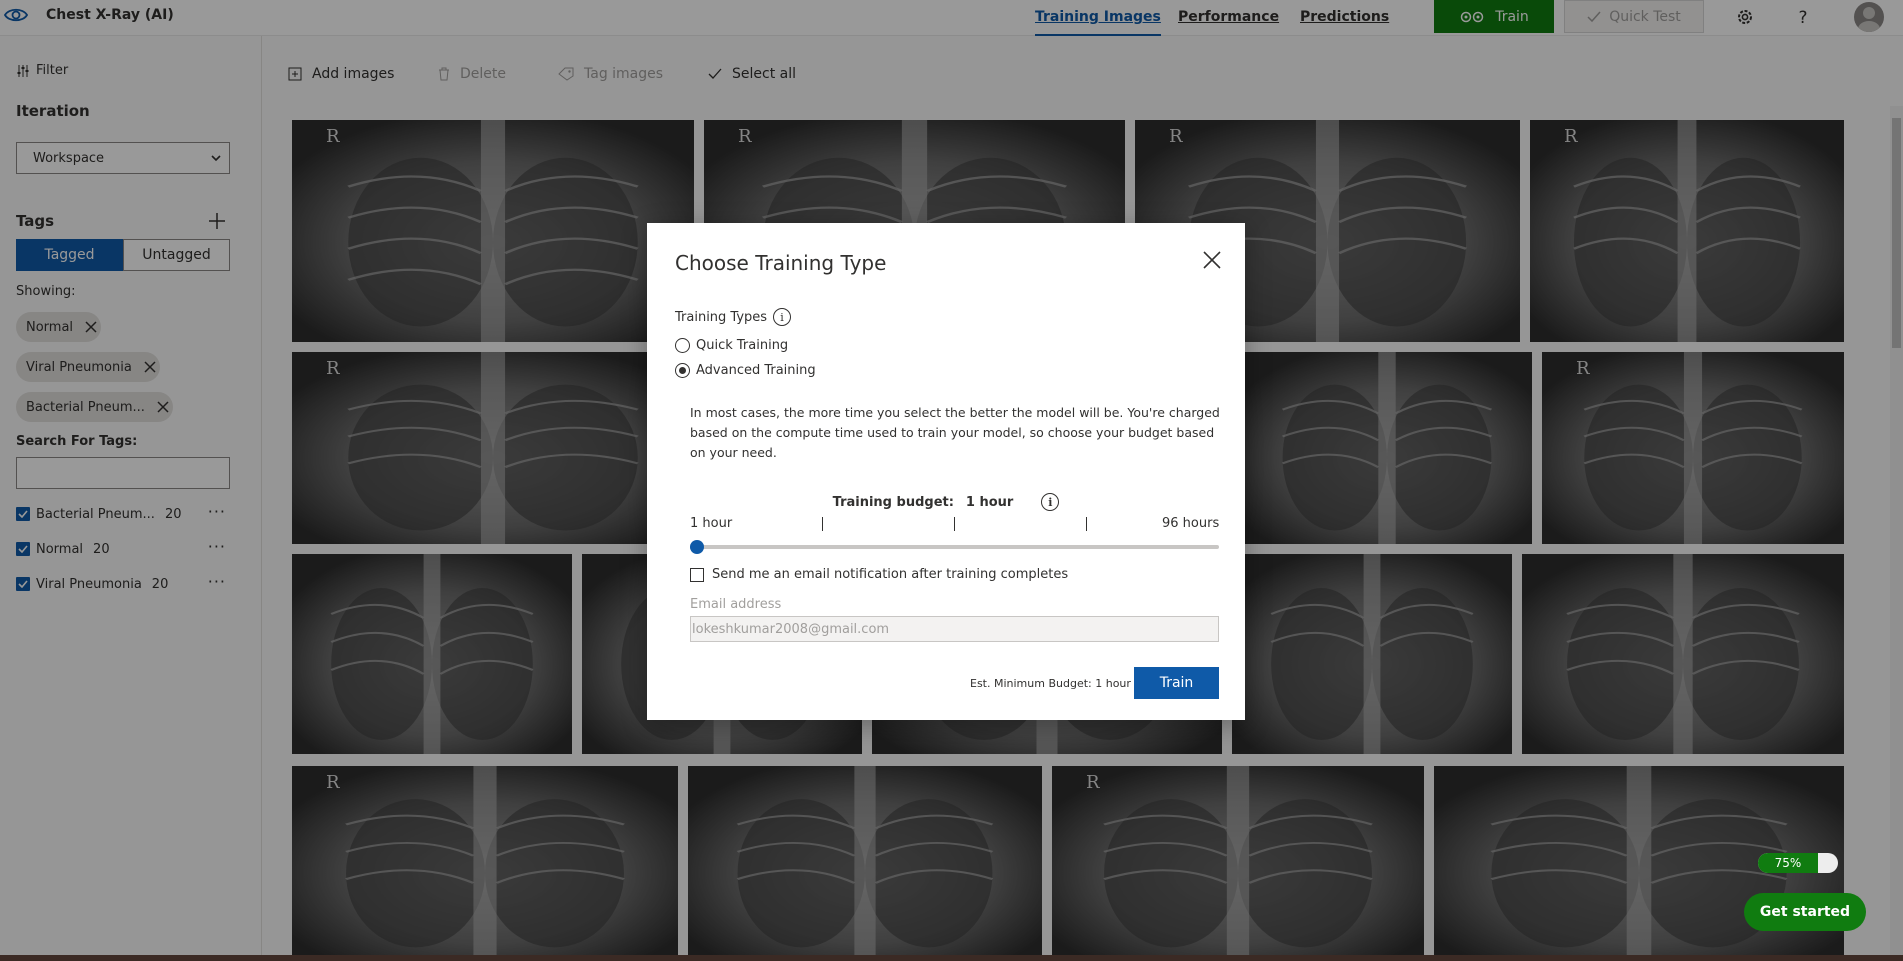 The image size is (1903, 961). I want to click on train-submit-button: Train, so click(1176, 683).